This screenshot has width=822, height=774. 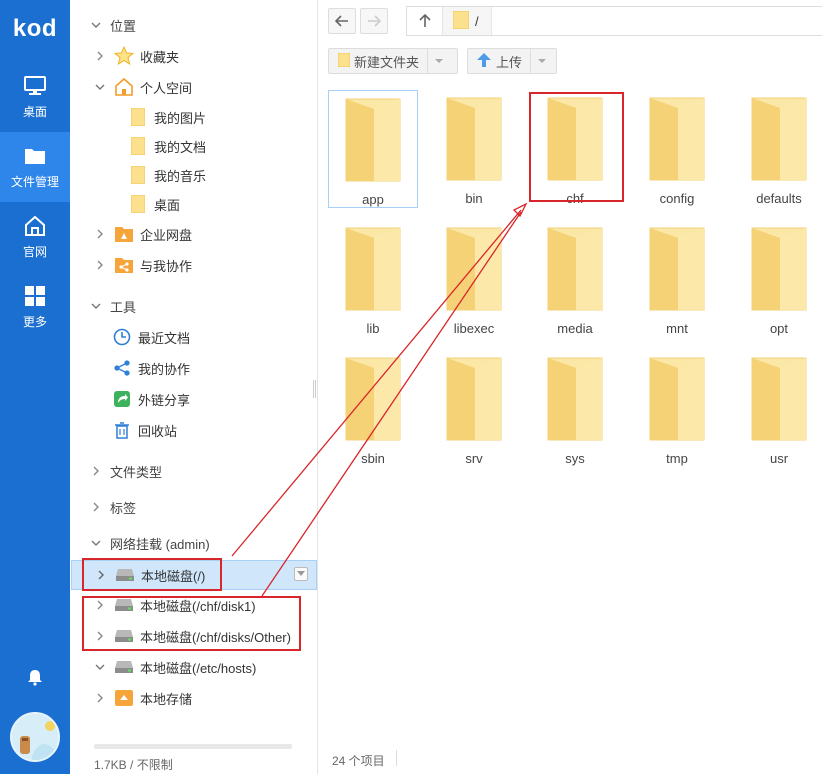 I want to click on path-box: /, so click(x=614, y=21).